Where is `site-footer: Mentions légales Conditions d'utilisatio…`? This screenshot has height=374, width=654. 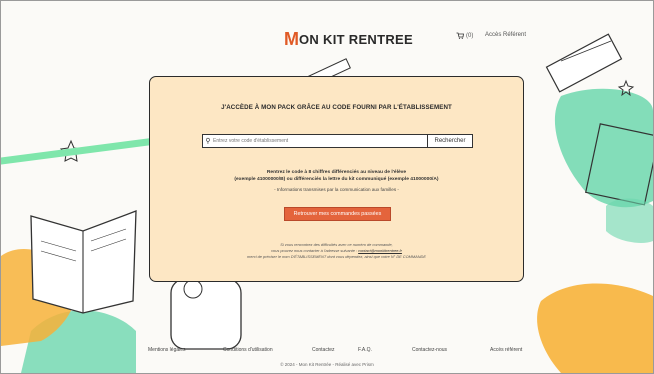
site-footer: Mentions légales Conditions d'utilisatio… is located at coordinates (327, 352).